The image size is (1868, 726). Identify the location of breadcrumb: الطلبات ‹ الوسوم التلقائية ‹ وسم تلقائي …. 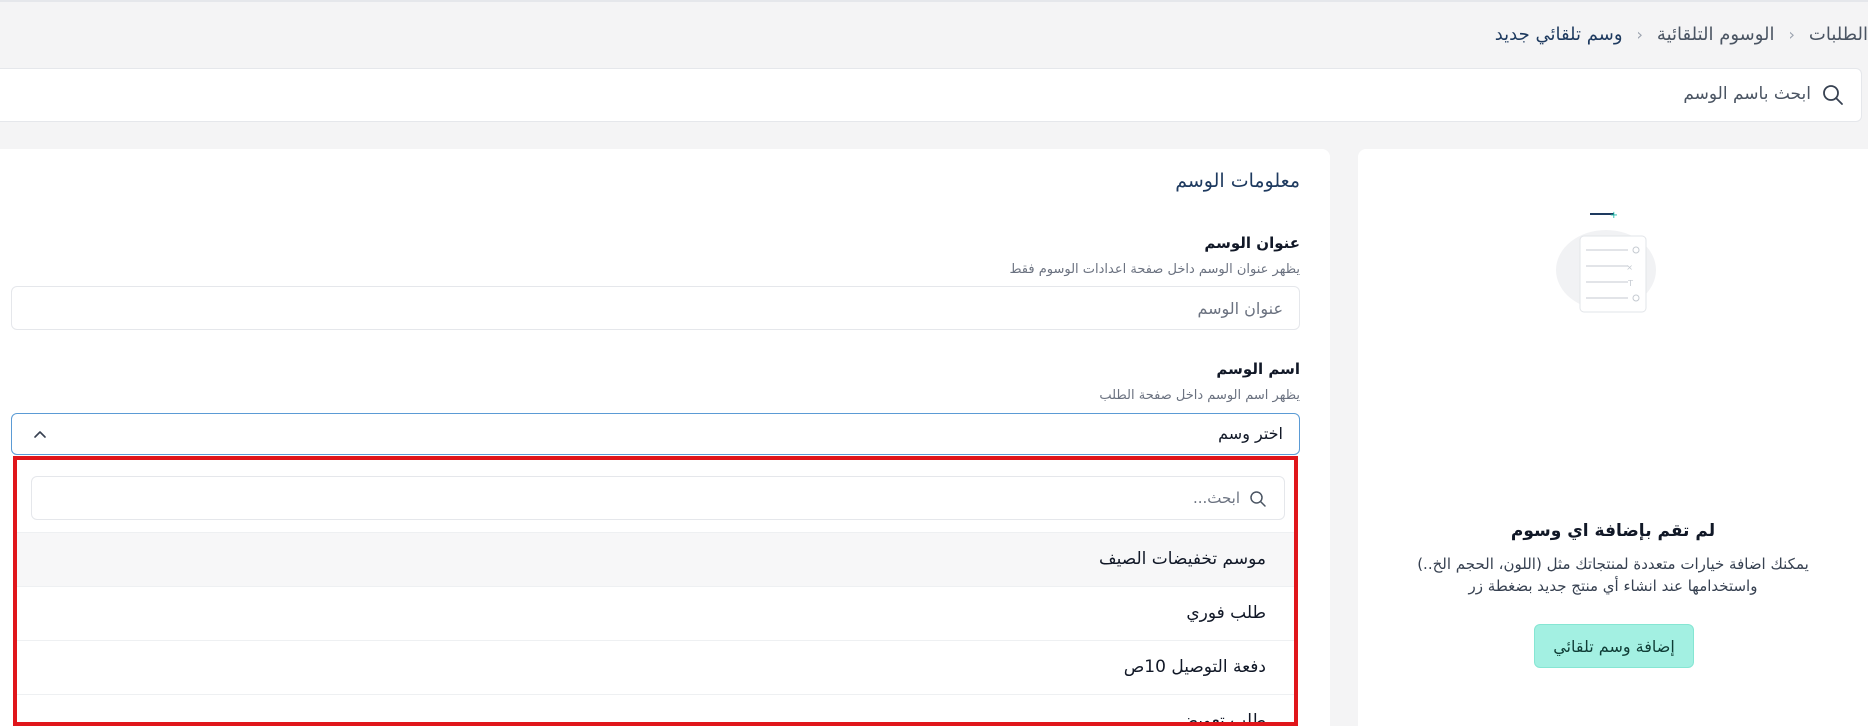
(1681, 34).